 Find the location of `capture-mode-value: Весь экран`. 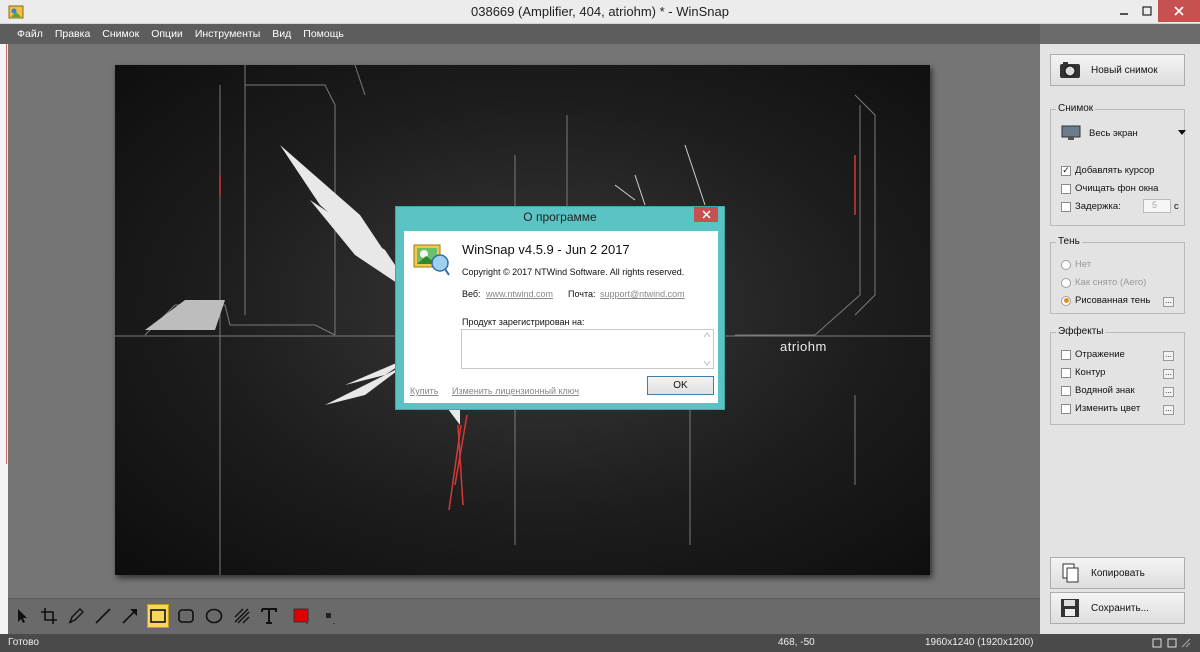

capture-mode-value: Весь экран is located at coordinates (1113, 133).